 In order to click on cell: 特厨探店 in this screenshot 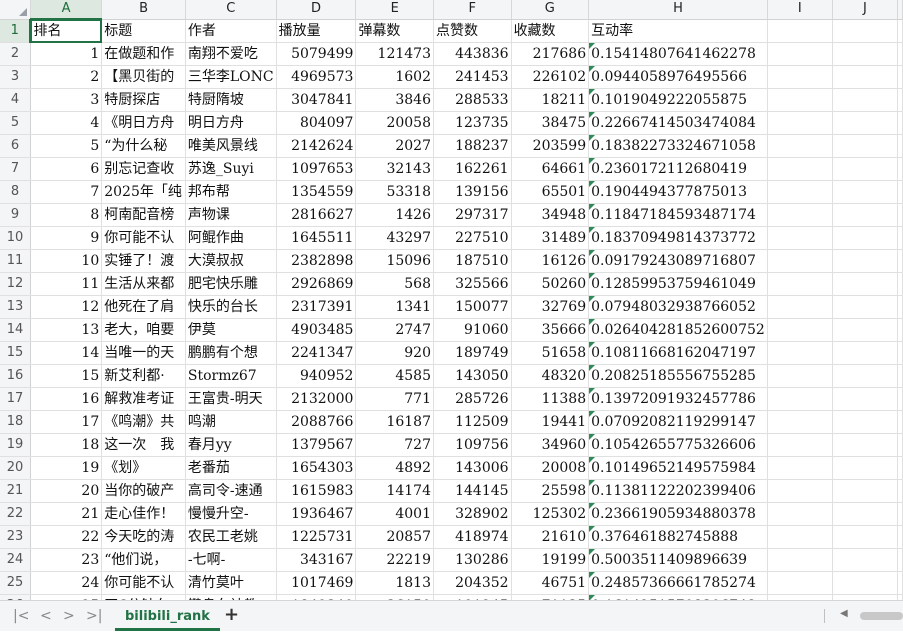, I will do `click(143, 100)`.